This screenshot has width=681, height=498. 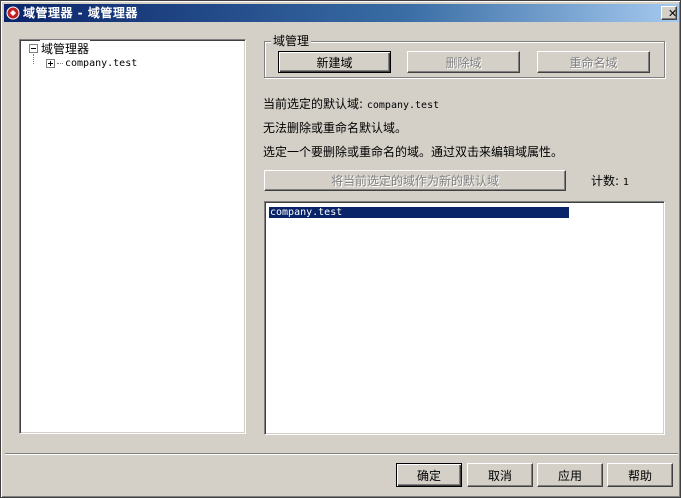 What do you see at coordinates (341, 13) in the screenshot?
I see `title-bar: 域管理器 - 域管理器 ✕` at bounding box center [341, 13].